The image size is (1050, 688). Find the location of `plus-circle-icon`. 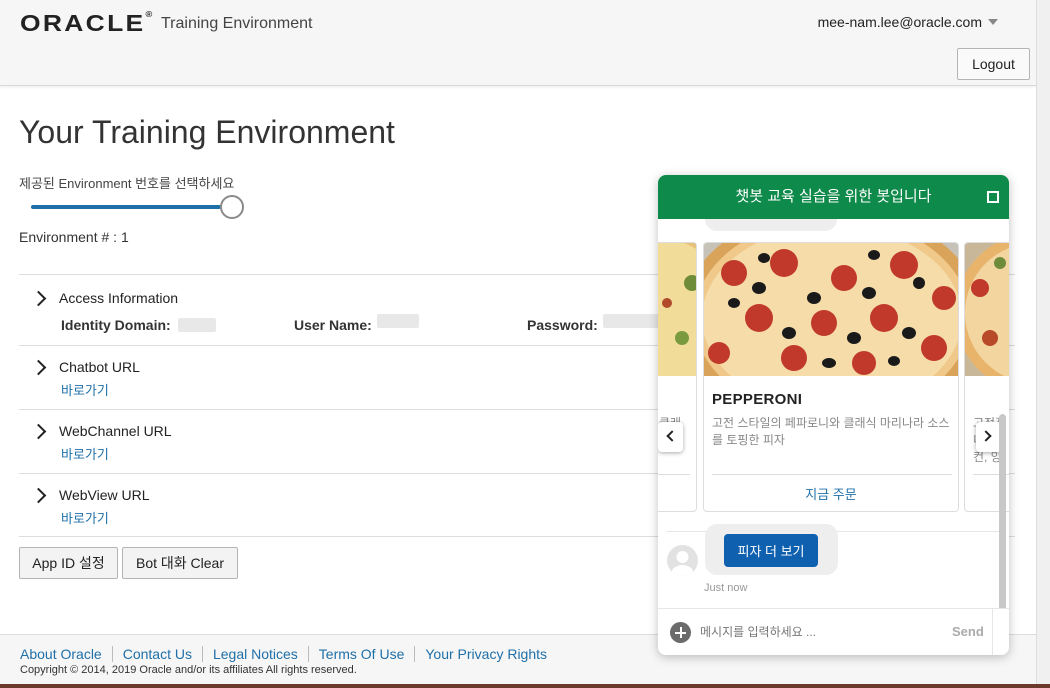

plus-circle-icon is located at coordinates (680, 632).